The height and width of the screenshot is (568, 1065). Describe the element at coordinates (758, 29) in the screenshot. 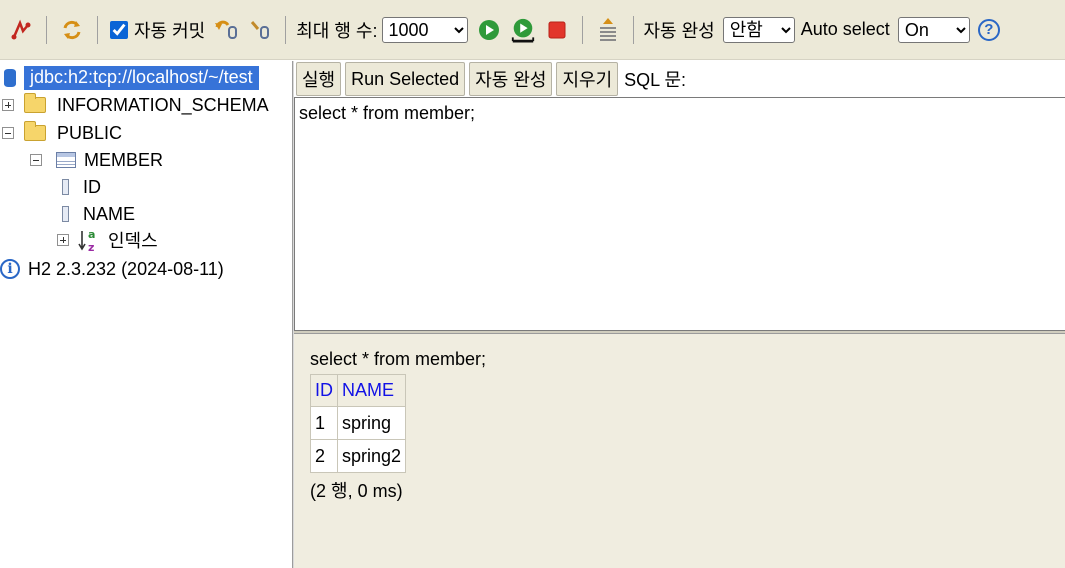

I see `autocomplete-select: 안함` at that location.